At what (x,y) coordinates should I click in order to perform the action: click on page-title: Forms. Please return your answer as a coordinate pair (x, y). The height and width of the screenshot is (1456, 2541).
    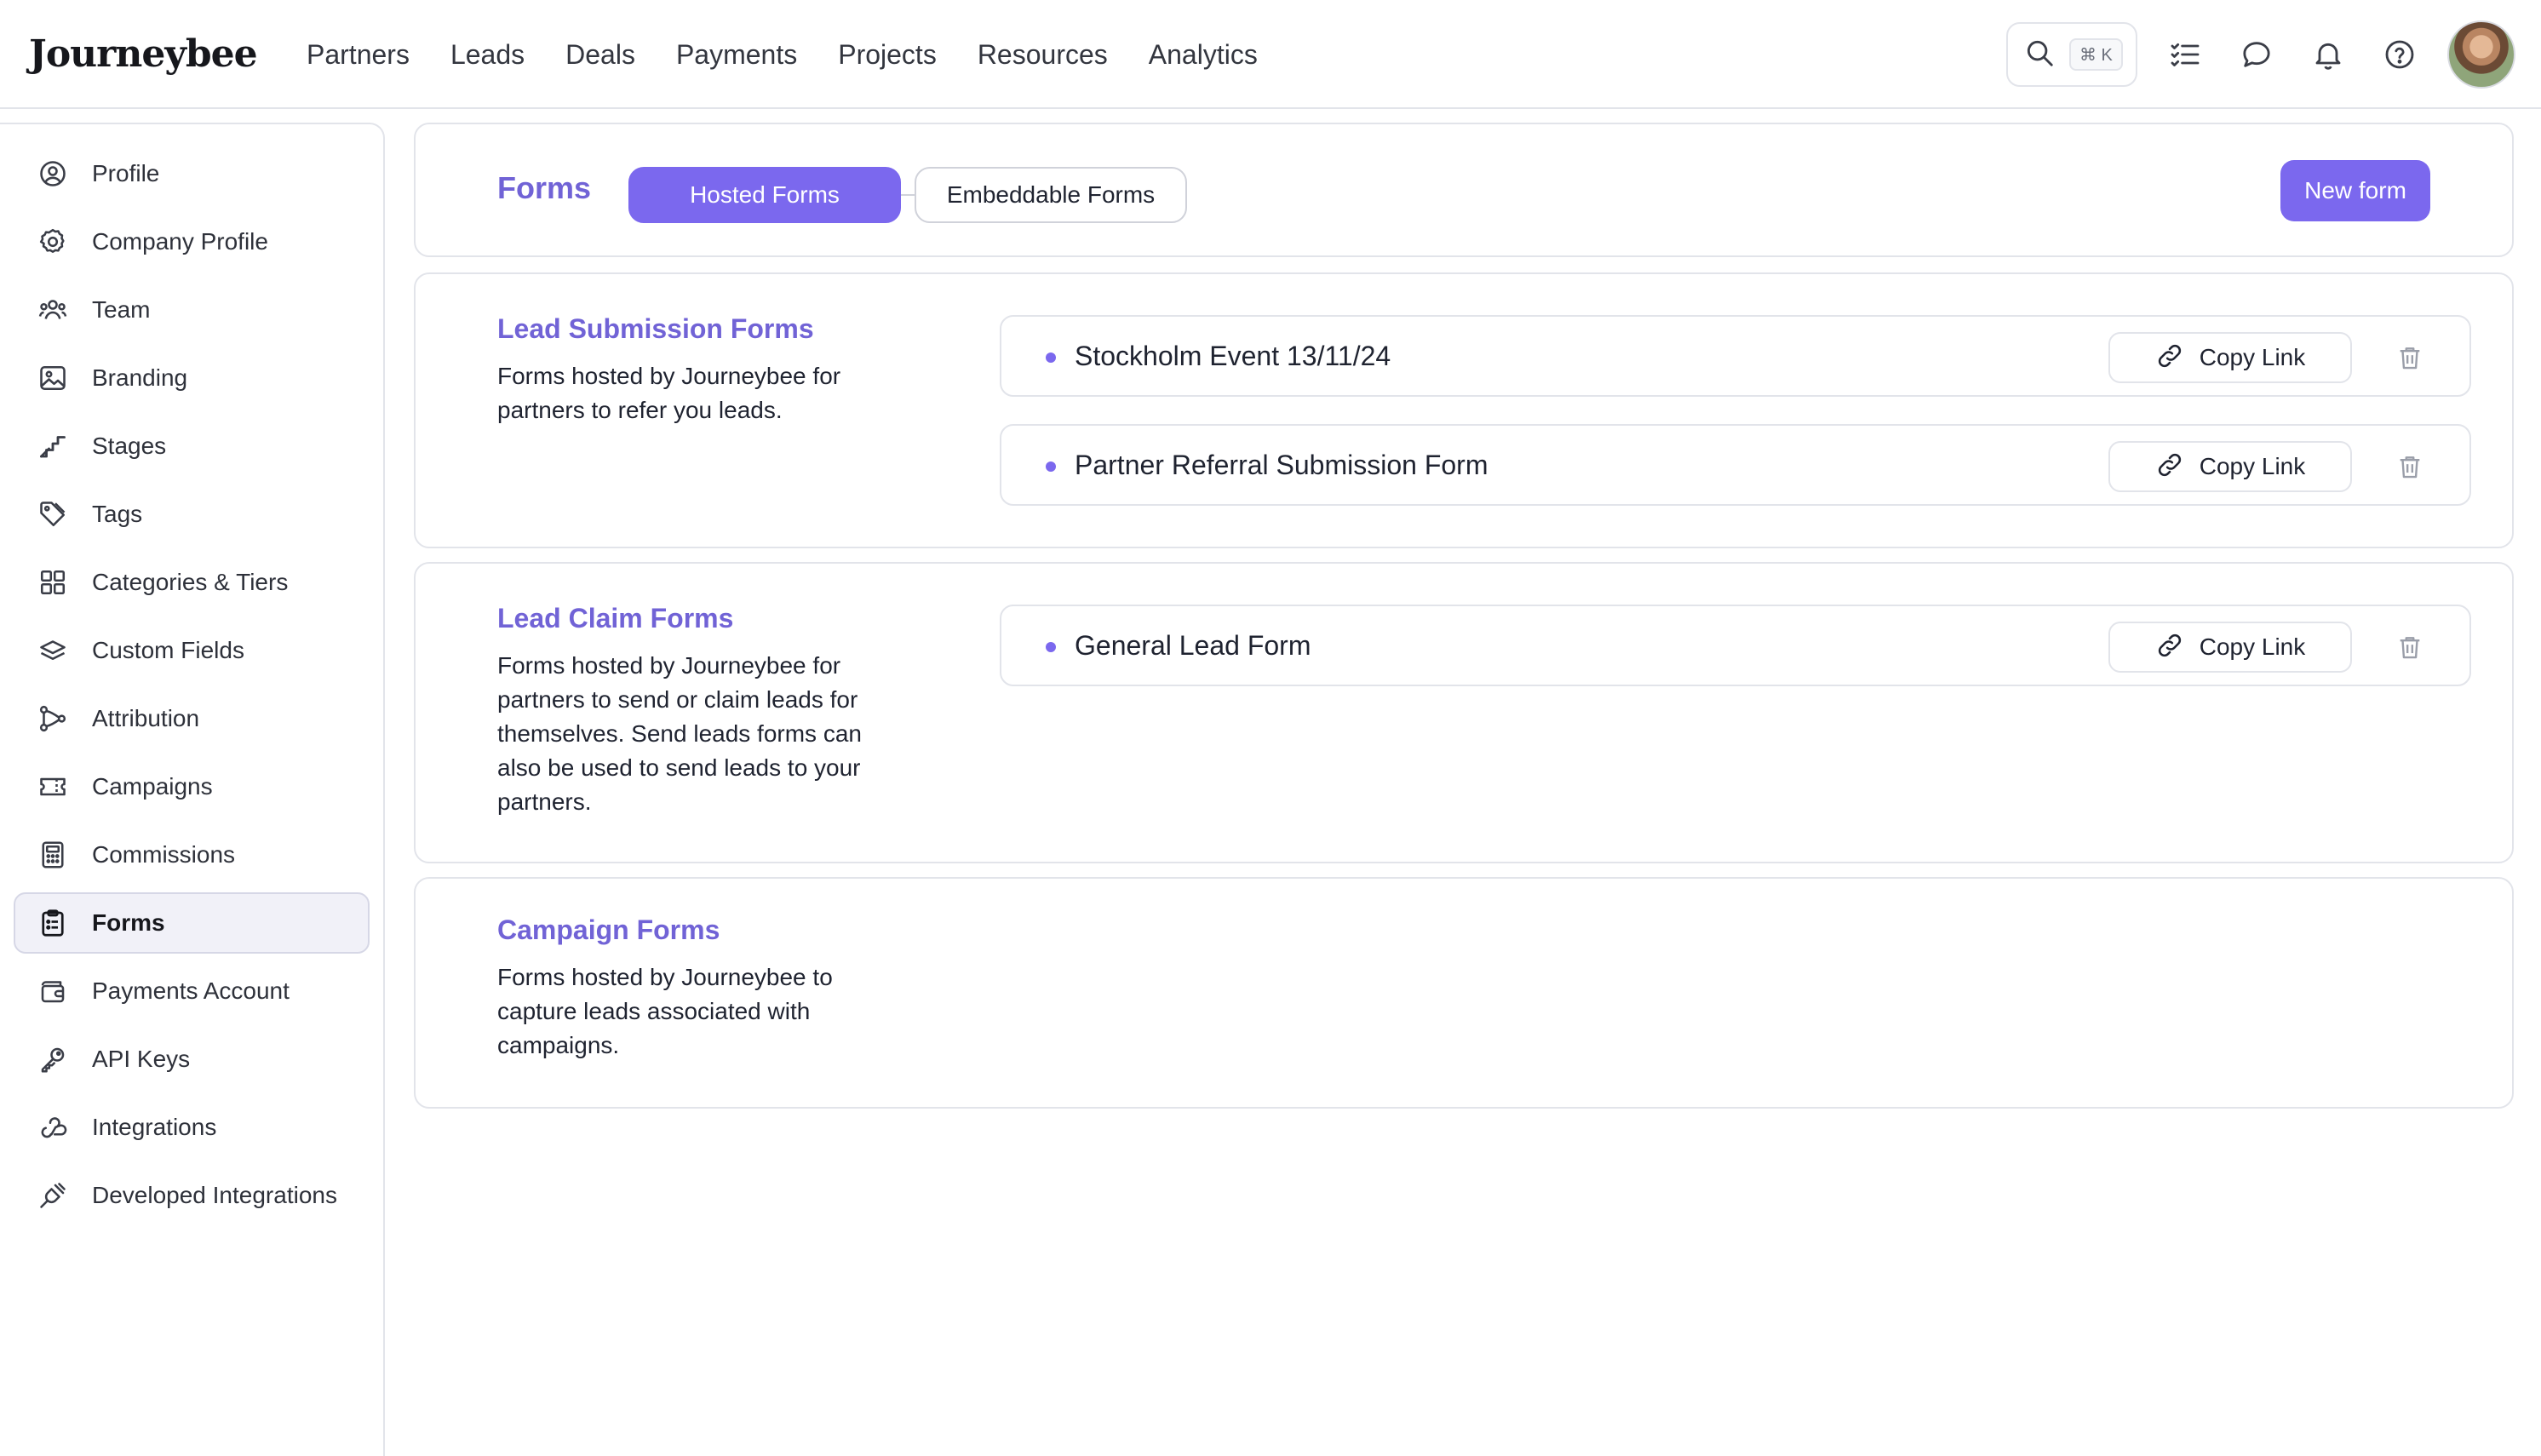
    Looking at the image, I should click on (544, 188).